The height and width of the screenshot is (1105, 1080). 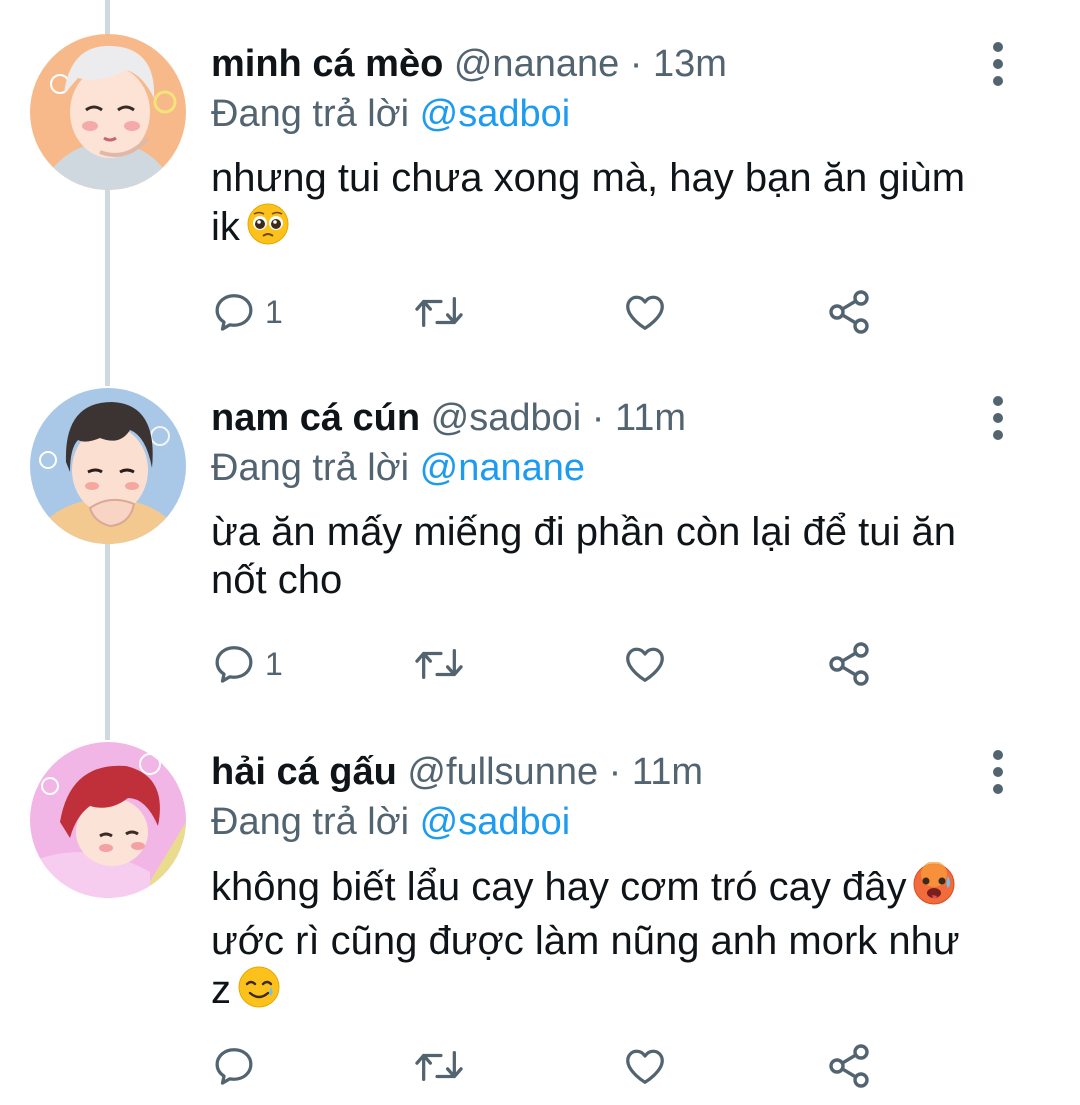 I want to click on tweet-text-line-wrap: z, so click(x=611, y=992).